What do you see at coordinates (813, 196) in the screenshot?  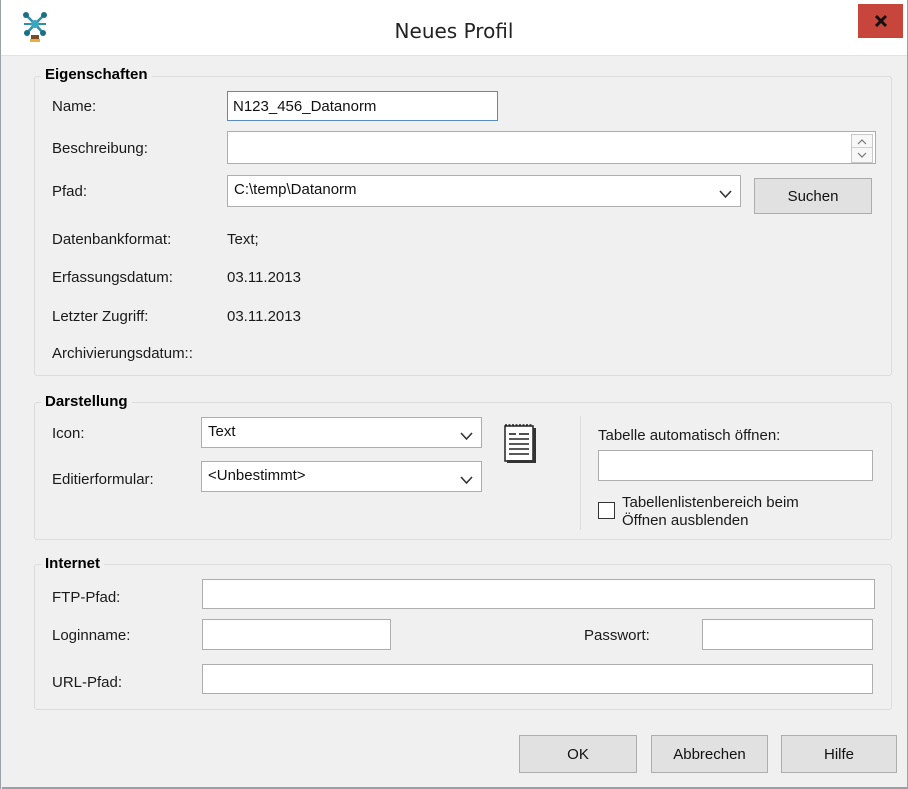 I see `suchen-button: Suchen` at bounding box center [813, 196].